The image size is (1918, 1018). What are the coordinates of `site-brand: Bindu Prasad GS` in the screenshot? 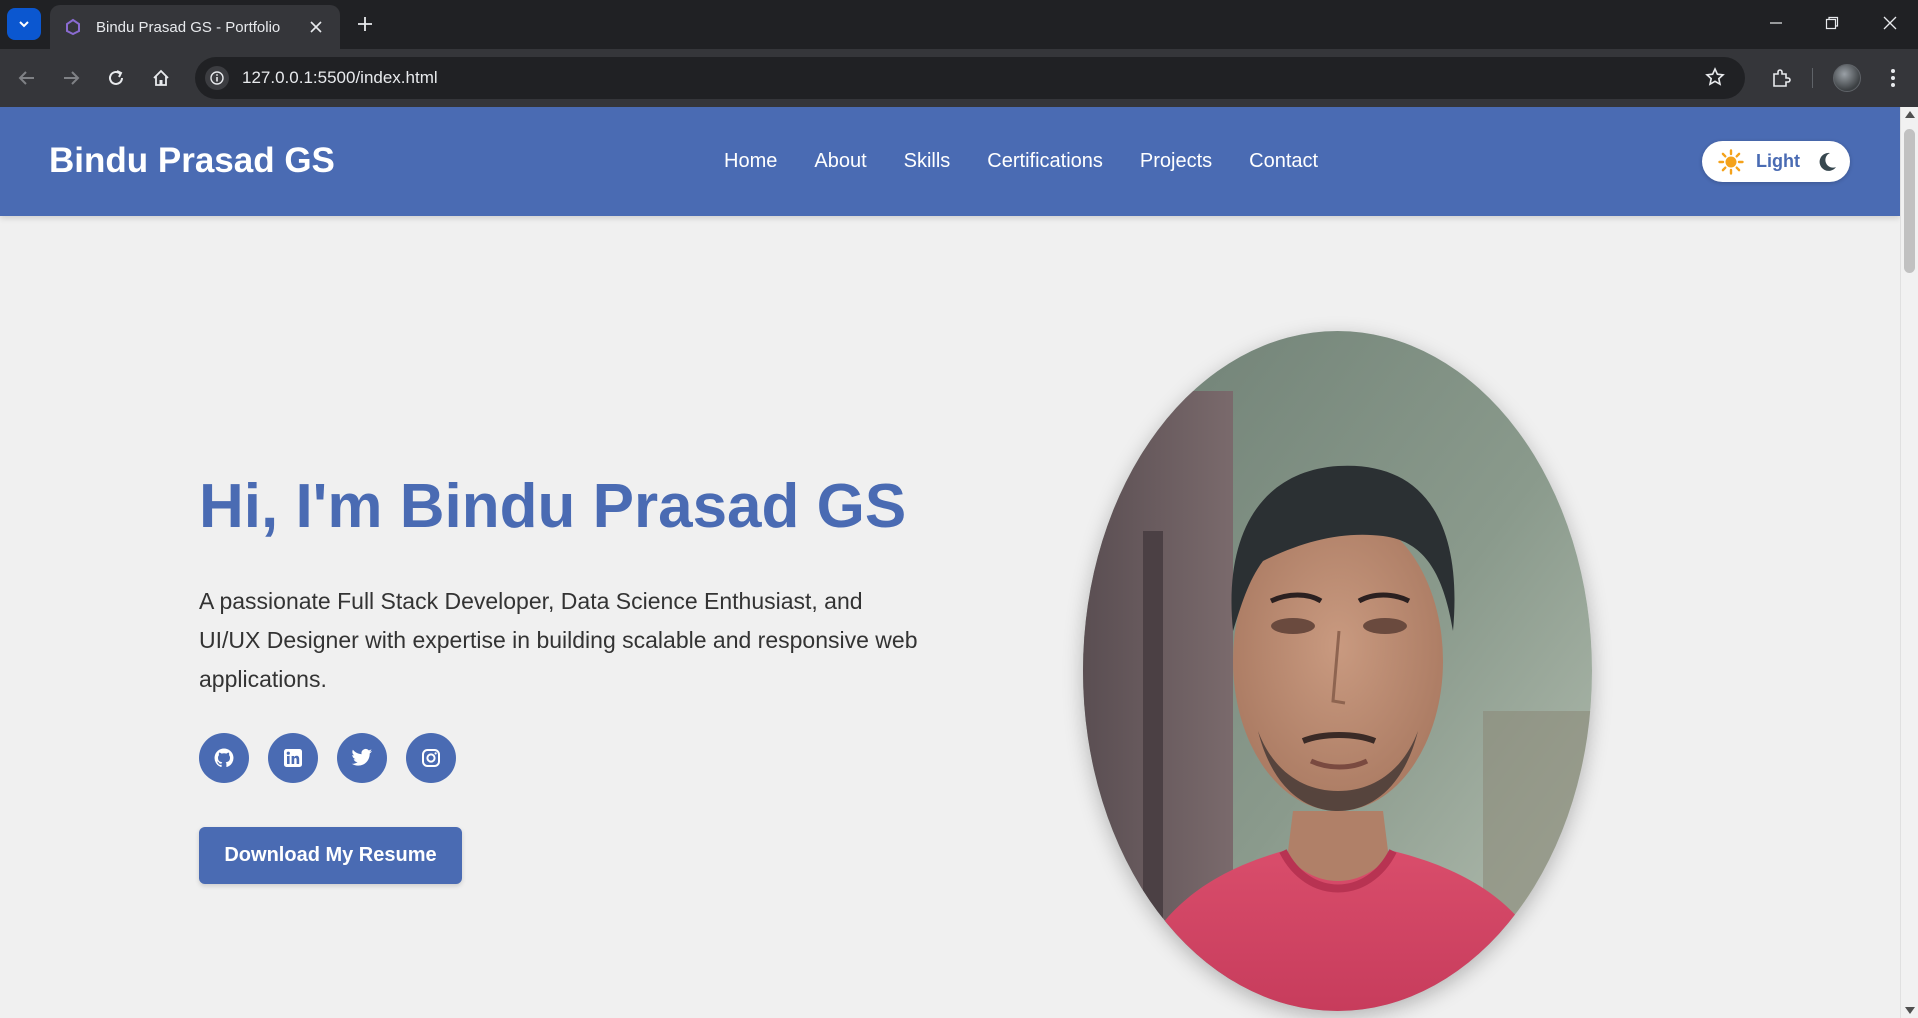 It's located at (192, 161).